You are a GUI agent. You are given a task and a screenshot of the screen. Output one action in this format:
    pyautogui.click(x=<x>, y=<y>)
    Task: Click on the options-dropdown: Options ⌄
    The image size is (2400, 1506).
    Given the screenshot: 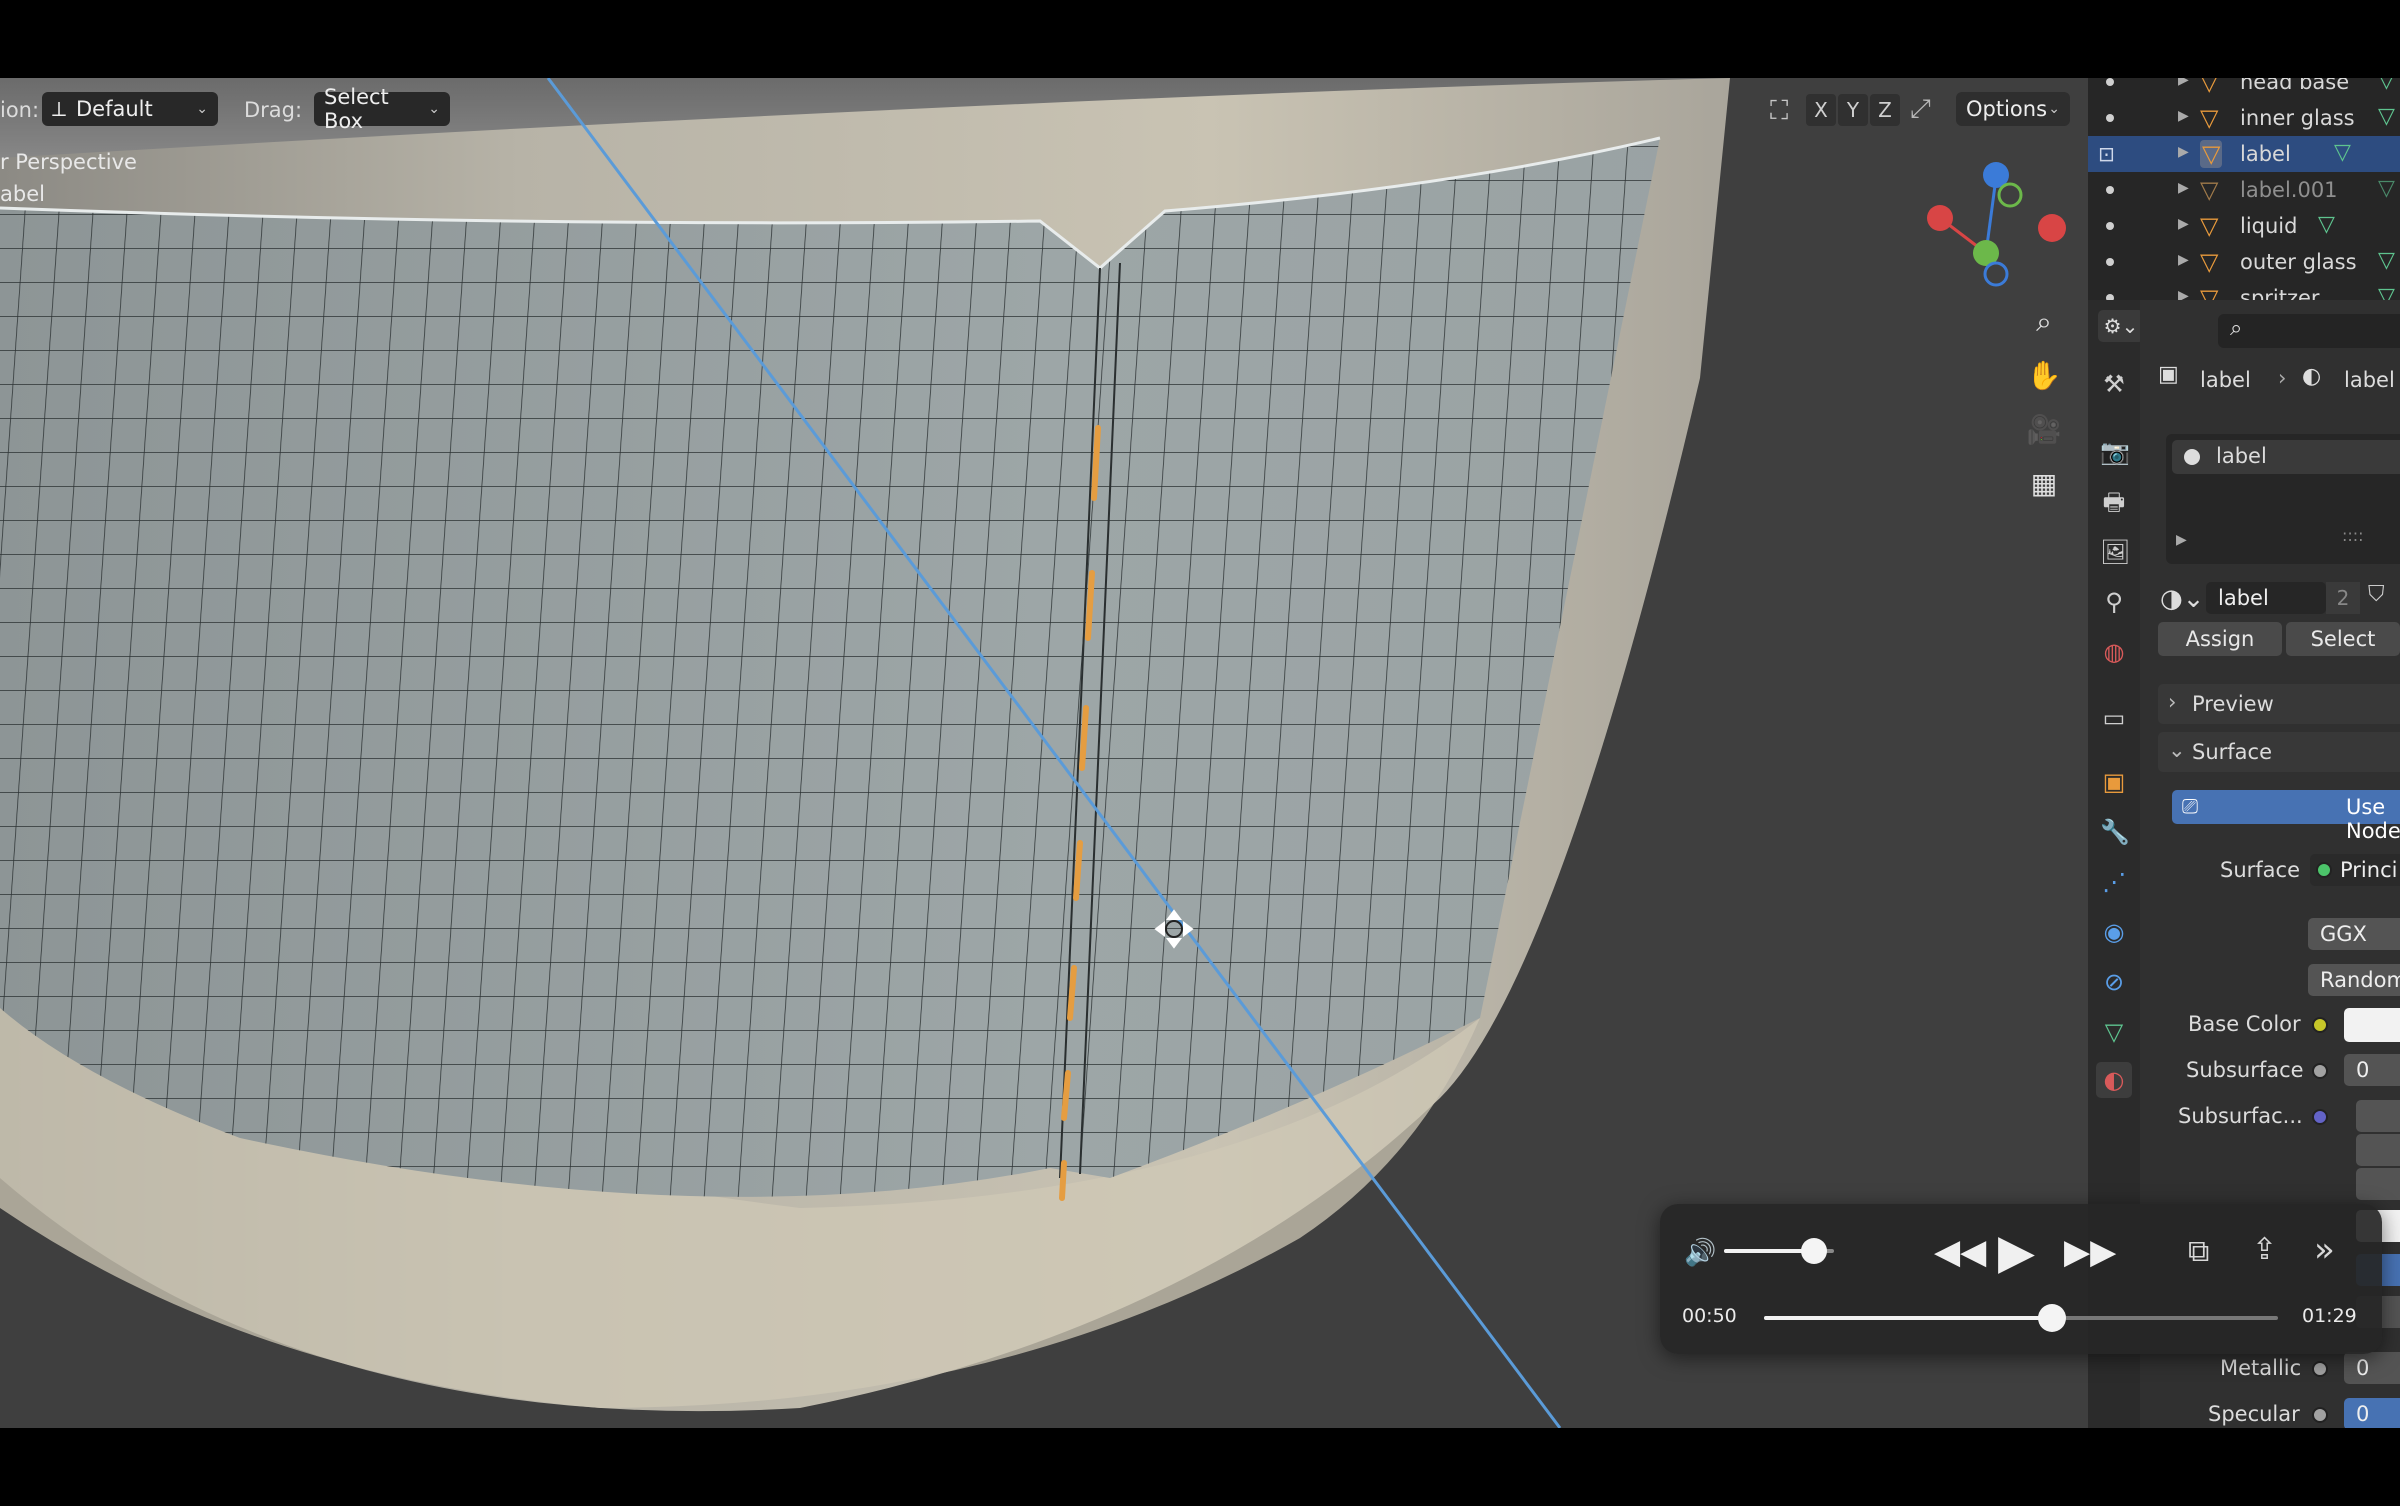 What is the action you would take?
    pyautogui.click(x=2013, y=109)
    